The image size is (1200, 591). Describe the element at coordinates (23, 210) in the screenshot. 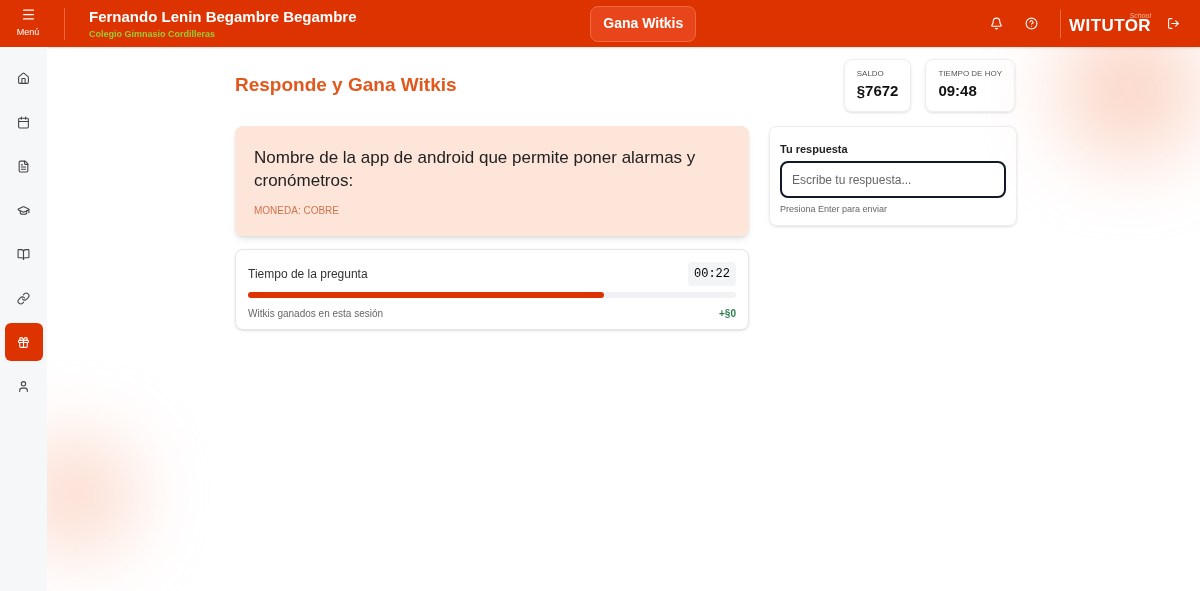

I see `graduation-cap-icon` at that location.